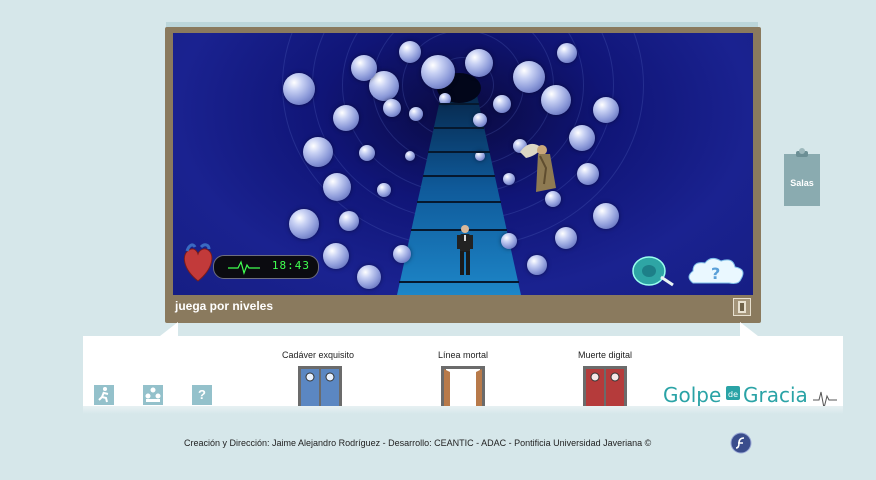 The image size is (876, 480). I want to click on vital-monitor: 18:43, so click(266, 267).